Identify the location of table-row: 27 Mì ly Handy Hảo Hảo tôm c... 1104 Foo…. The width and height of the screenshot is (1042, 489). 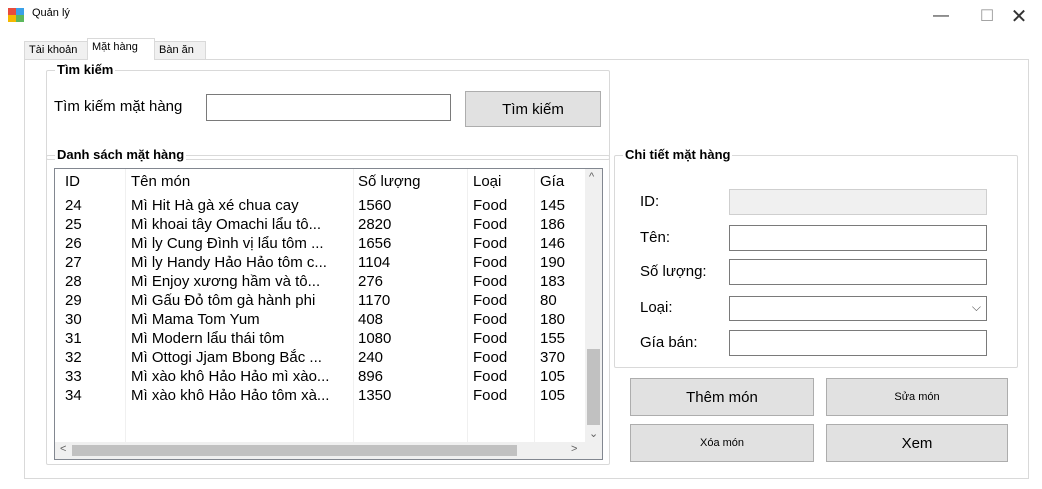
(321, 262).